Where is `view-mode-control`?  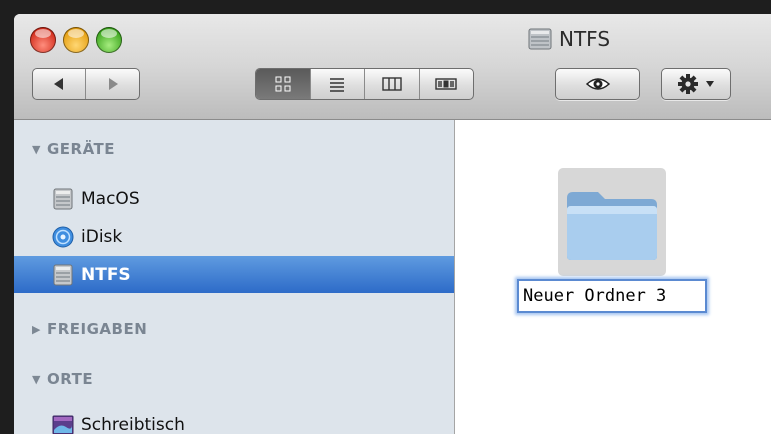 view-mode-control is located at coordinates (364, 84).